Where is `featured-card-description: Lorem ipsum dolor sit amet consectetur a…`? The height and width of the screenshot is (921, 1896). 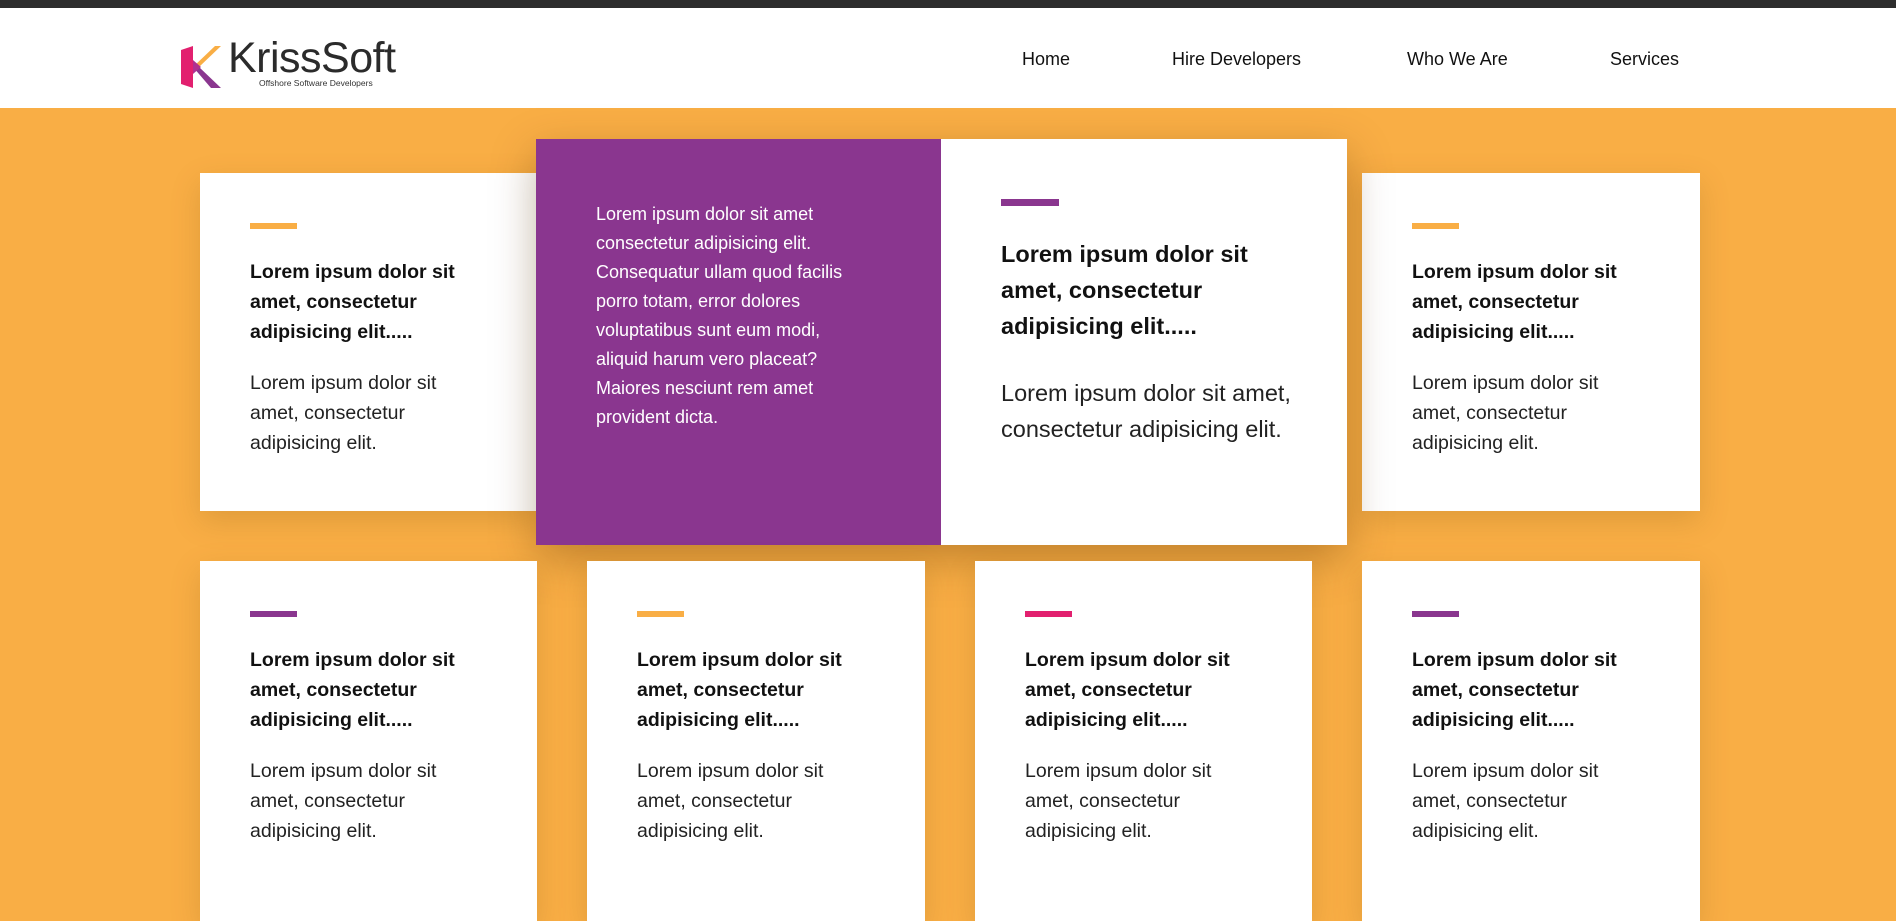 featured-card-description: Lorem ipsum dolor sit amet consectetur a… is located at coordinates (719, 315).